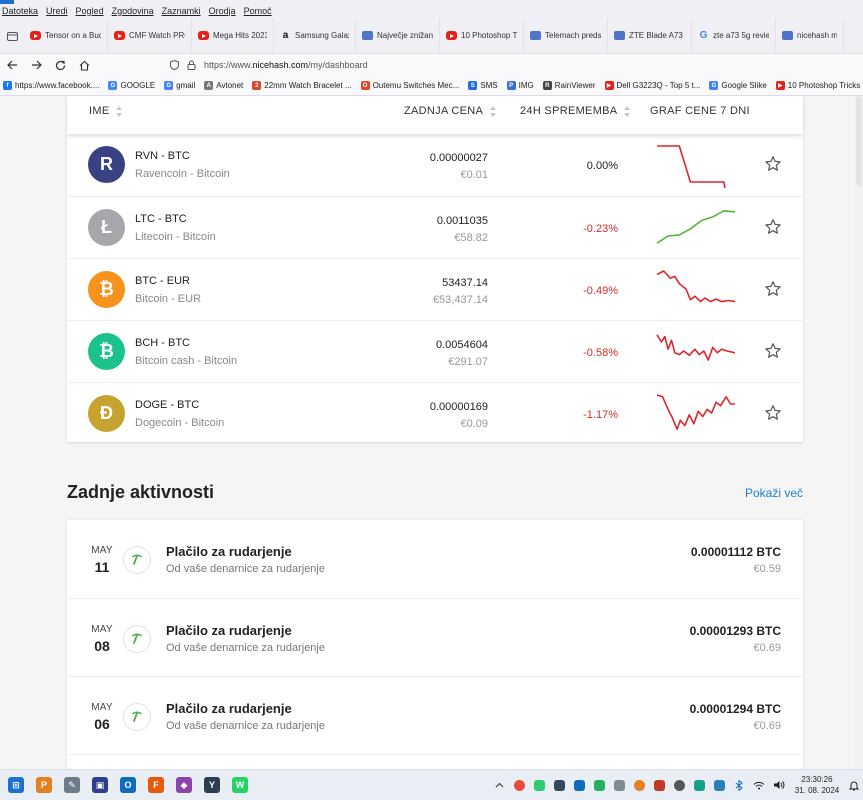 The width and height of the screenshot is (863, 800). Describe the element at coordinates (810, 35) in the screenshot. I see `browser-tab: nicehash min` at that location.